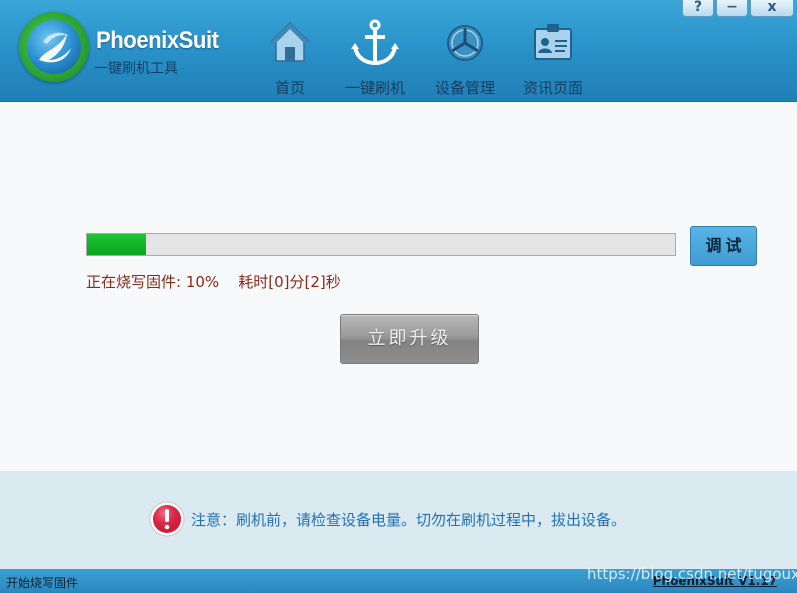  Describe the element at coordinates (290, 41) in the screenshot. I see `home-icon` at that location.